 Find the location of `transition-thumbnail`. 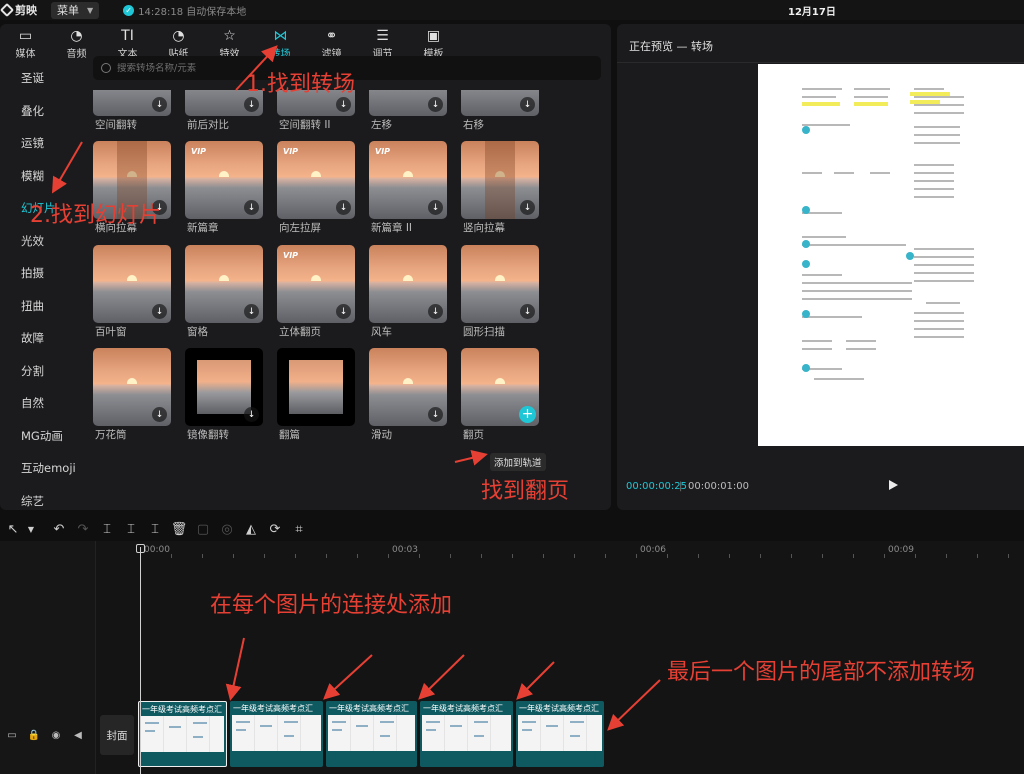

transition-thumbnail is located at coordinates (316, 387).